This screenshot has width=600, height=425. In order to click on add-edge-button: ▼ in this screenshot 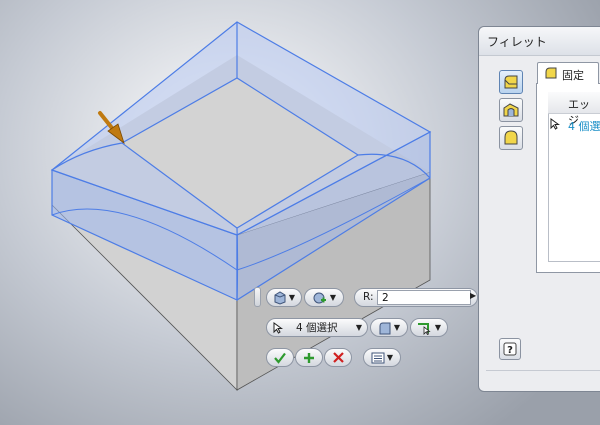, I will do `click(324, 297)`.